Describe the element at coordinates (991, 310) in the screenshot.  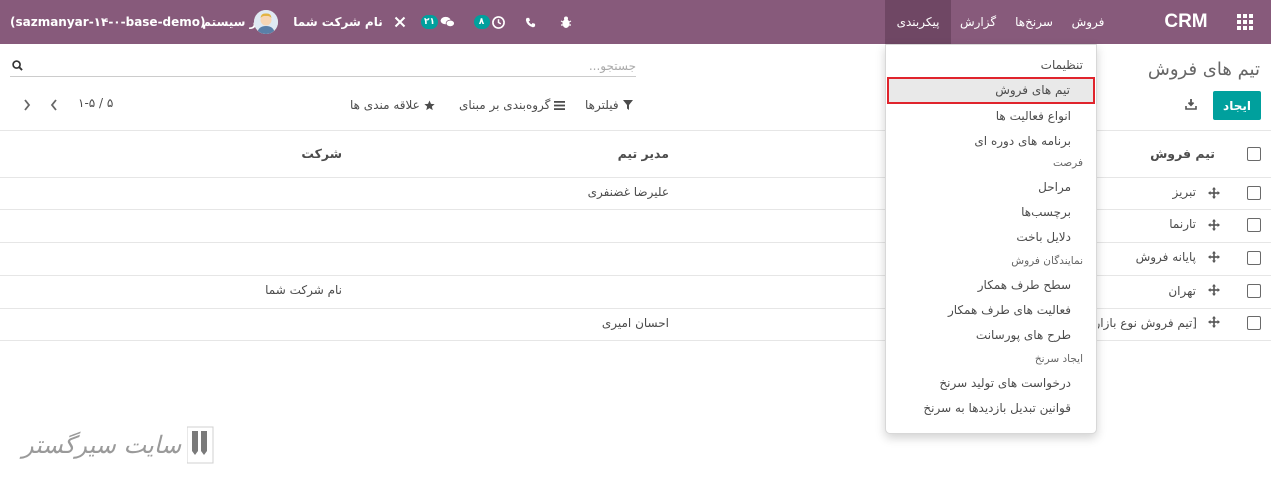
I see `dropdown-item-partner-activities: فعالیت های طرف همکار` at that location.